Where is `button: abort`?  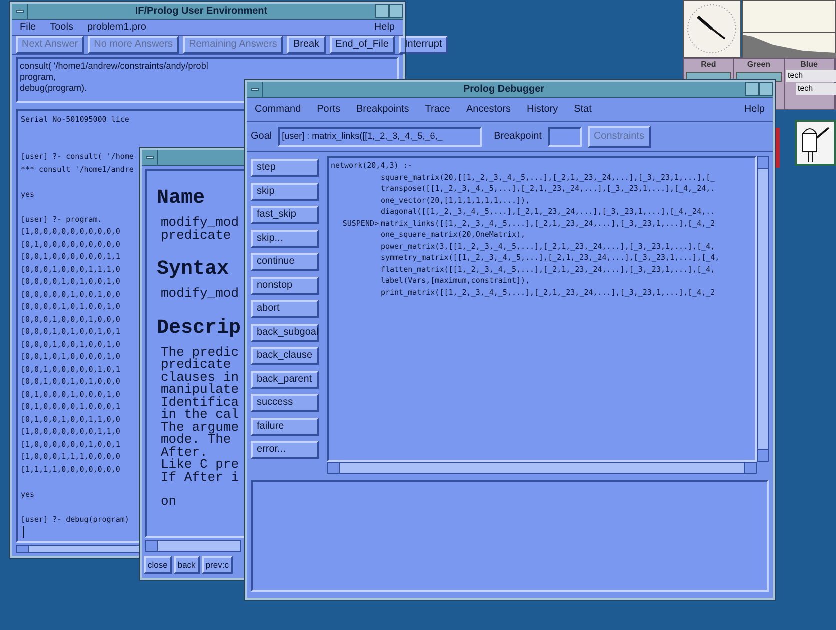 button: abort is located at coordinates (285, 309).